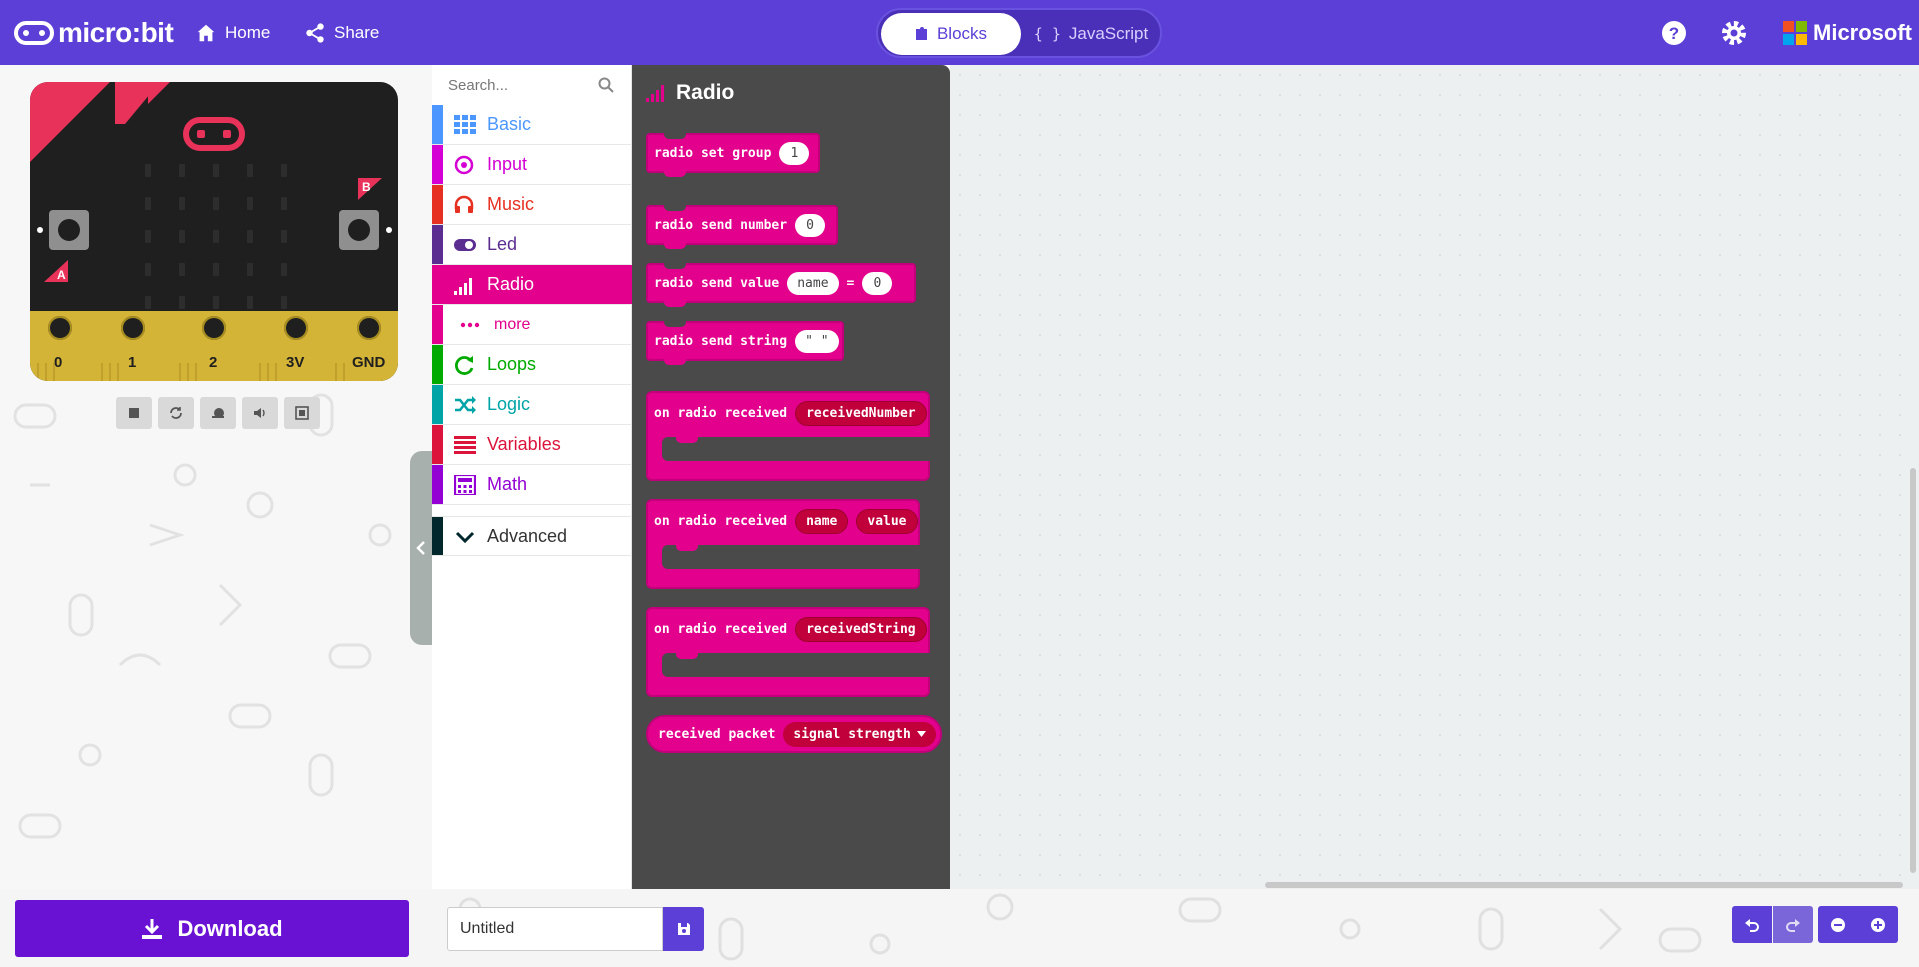  Describe the element at coordinates (532, 205) in the screenshot. I see `toolbox-category-music: Music` at that location.